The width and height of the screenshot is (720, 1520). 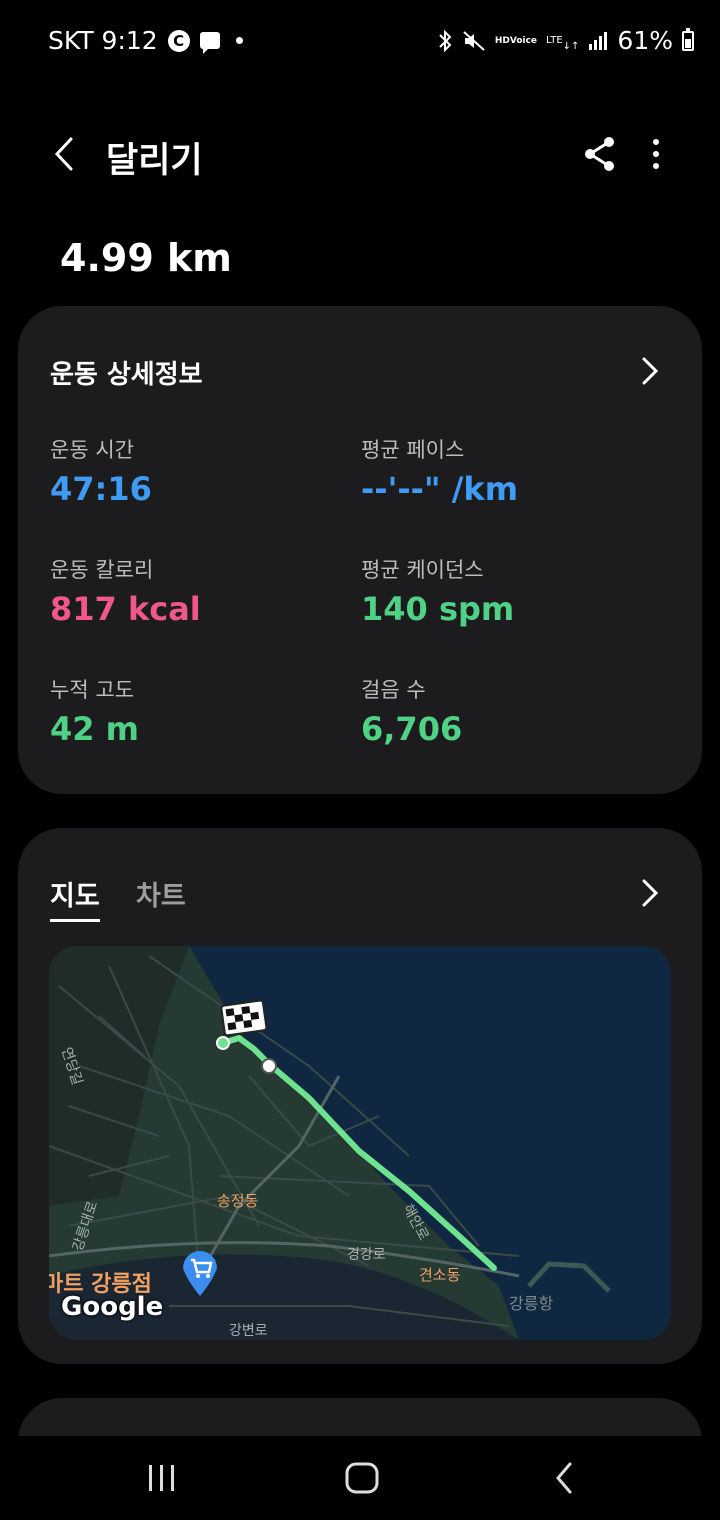 I want to click on map-label-street: 경강로, so click(x=366, y=1255).